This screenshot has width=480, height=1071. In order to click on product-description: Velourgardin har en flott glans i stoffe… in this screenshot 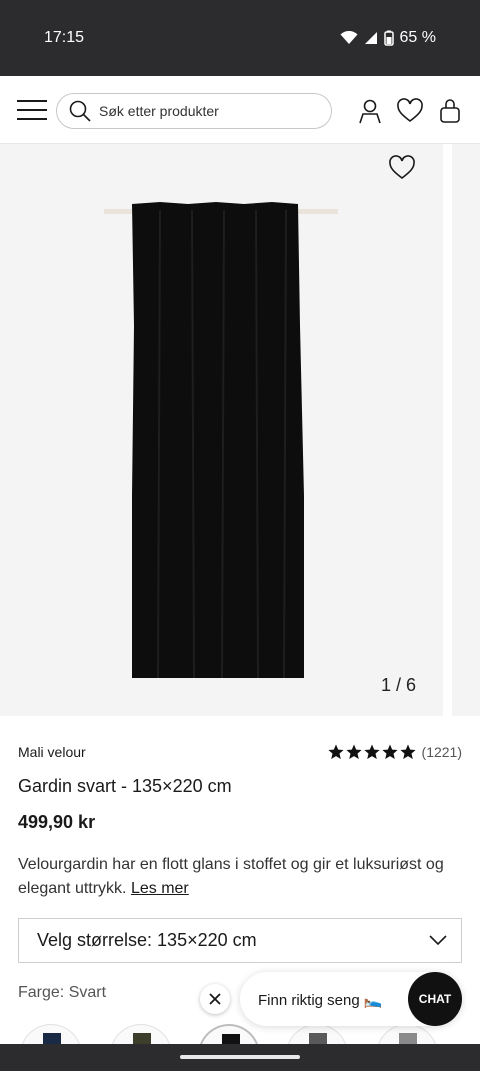, I will do `click(243, 877)`.